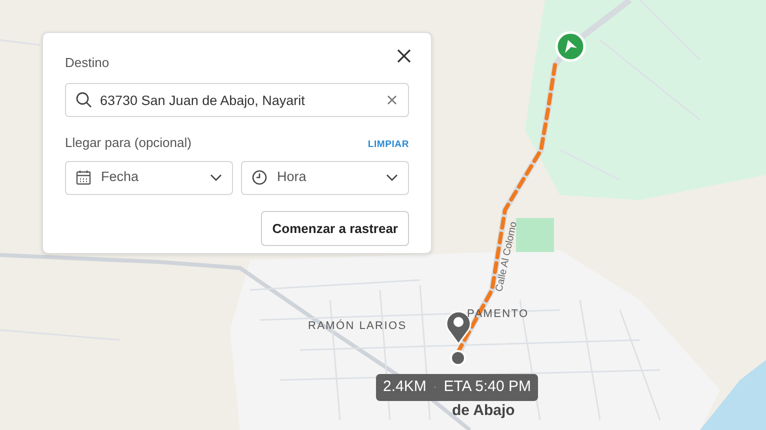 The height and width of the screenshot is (430, 766). I want to click on start-tracking-button: Comenzar a rastrear, so click(335, 228).